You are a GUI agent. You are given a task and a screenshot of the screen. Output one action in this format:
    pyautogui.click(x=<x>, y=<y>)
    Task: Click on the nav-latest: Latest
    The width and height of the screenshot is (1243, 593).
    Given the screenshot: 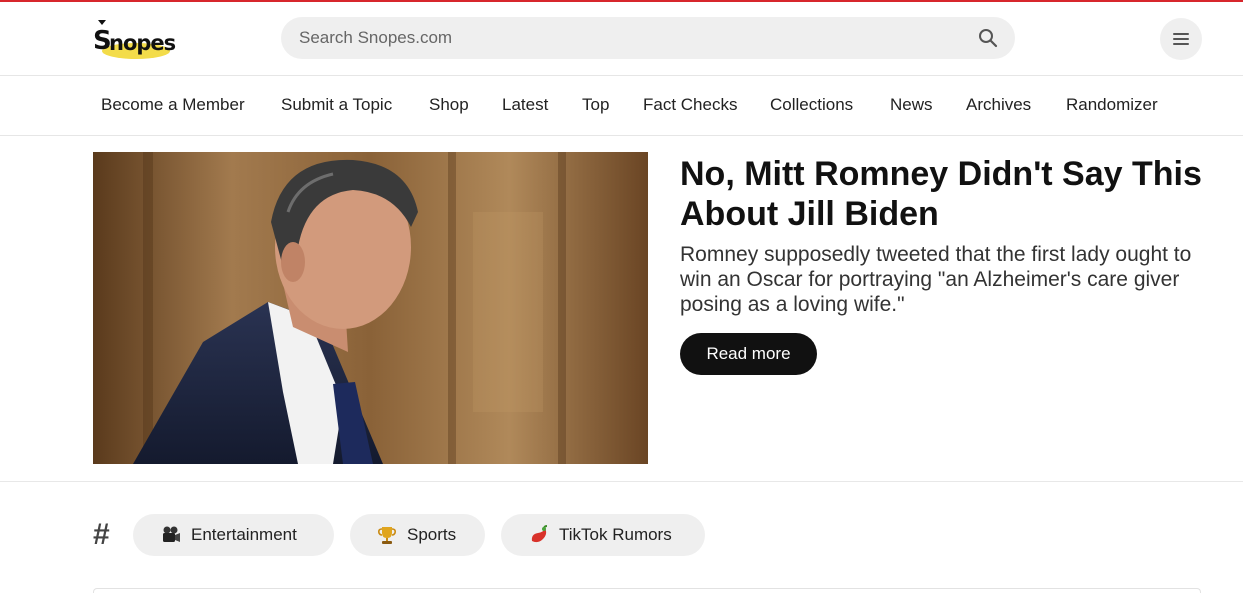 What is the action you would take?
    pyautogui.click(x=525, y=105)
    